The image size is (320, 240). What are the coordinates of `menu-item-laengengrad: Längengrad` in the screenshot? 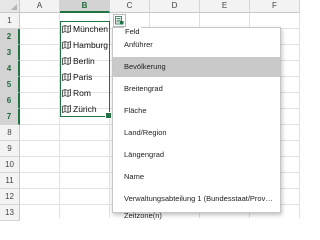 It's located at (196, 155).